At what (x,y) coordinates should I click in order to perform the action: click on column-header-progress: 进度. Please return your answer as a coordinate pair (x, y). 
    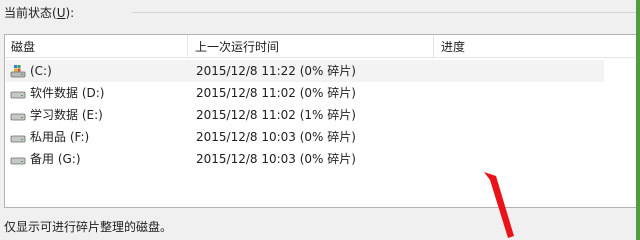
    Looking at the image, I should click on (453, 47).